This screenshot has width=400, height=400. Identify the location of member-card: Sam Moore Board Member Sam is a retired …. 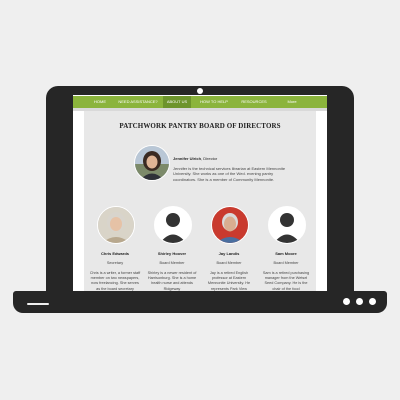
(286, 271).